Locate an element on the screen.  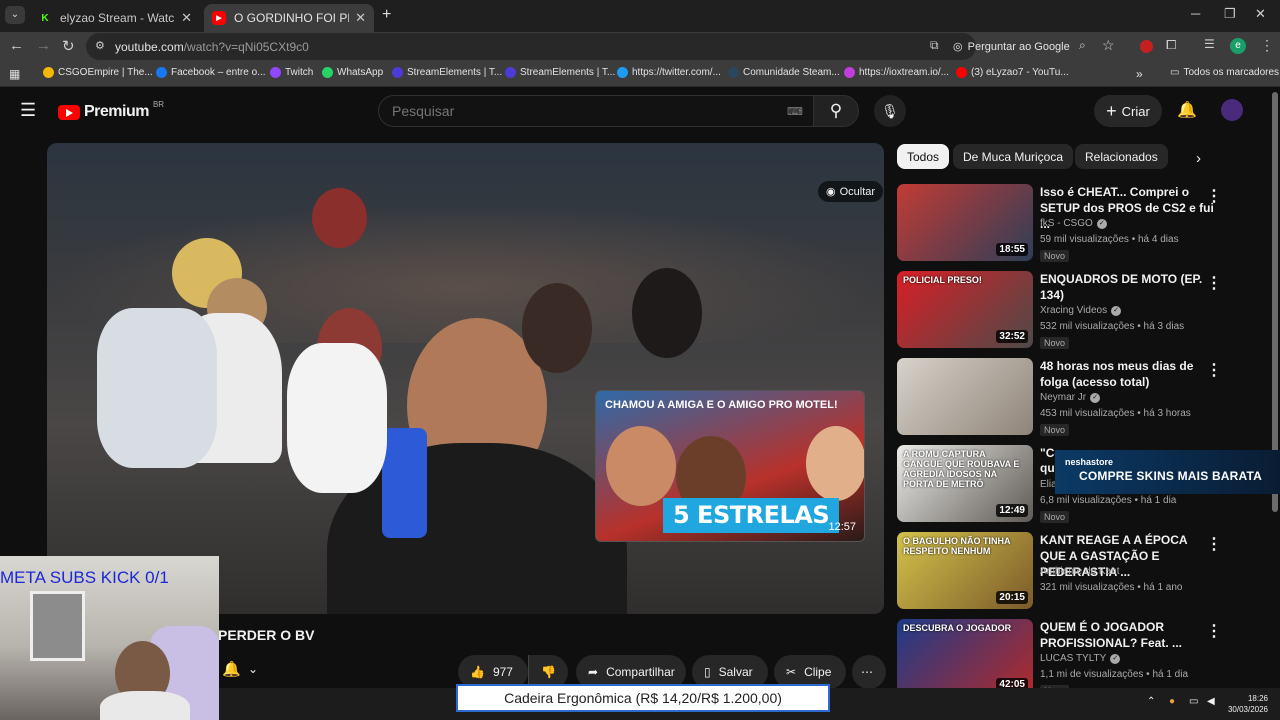
url-text: youtube.com/watch?v=qNi05CXt9c0 is located at coordinates (212, 47).